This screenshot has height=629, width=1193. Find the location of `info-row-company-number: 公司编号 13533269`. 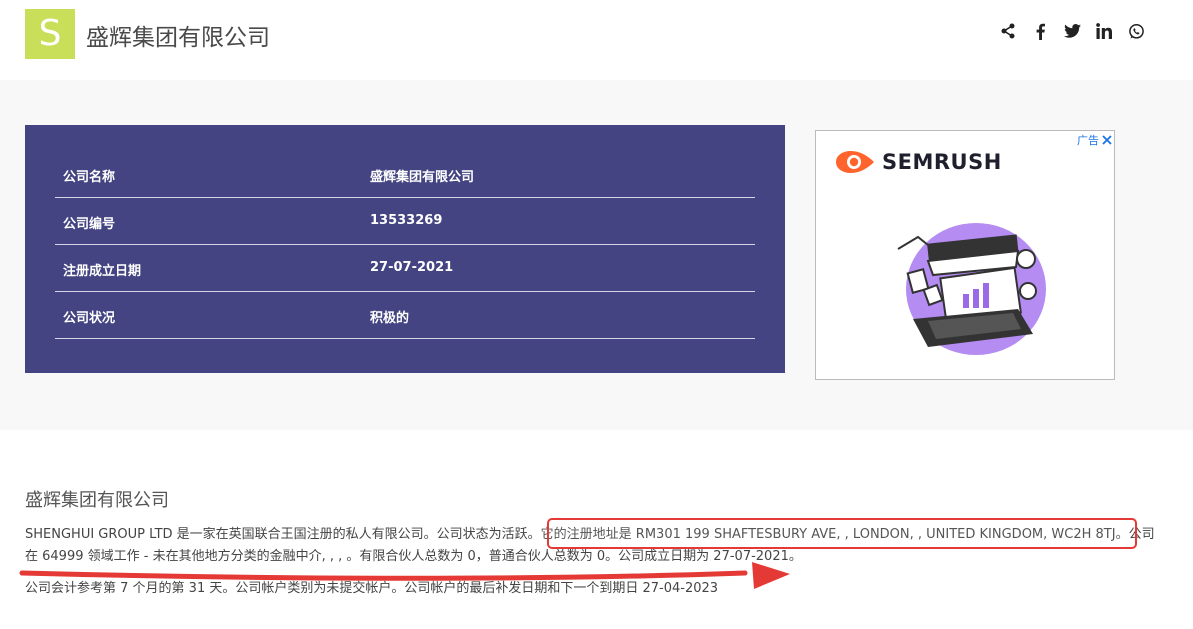

info-row-company-number: 公司编号 13533269 is located at coordinates (405, 221).